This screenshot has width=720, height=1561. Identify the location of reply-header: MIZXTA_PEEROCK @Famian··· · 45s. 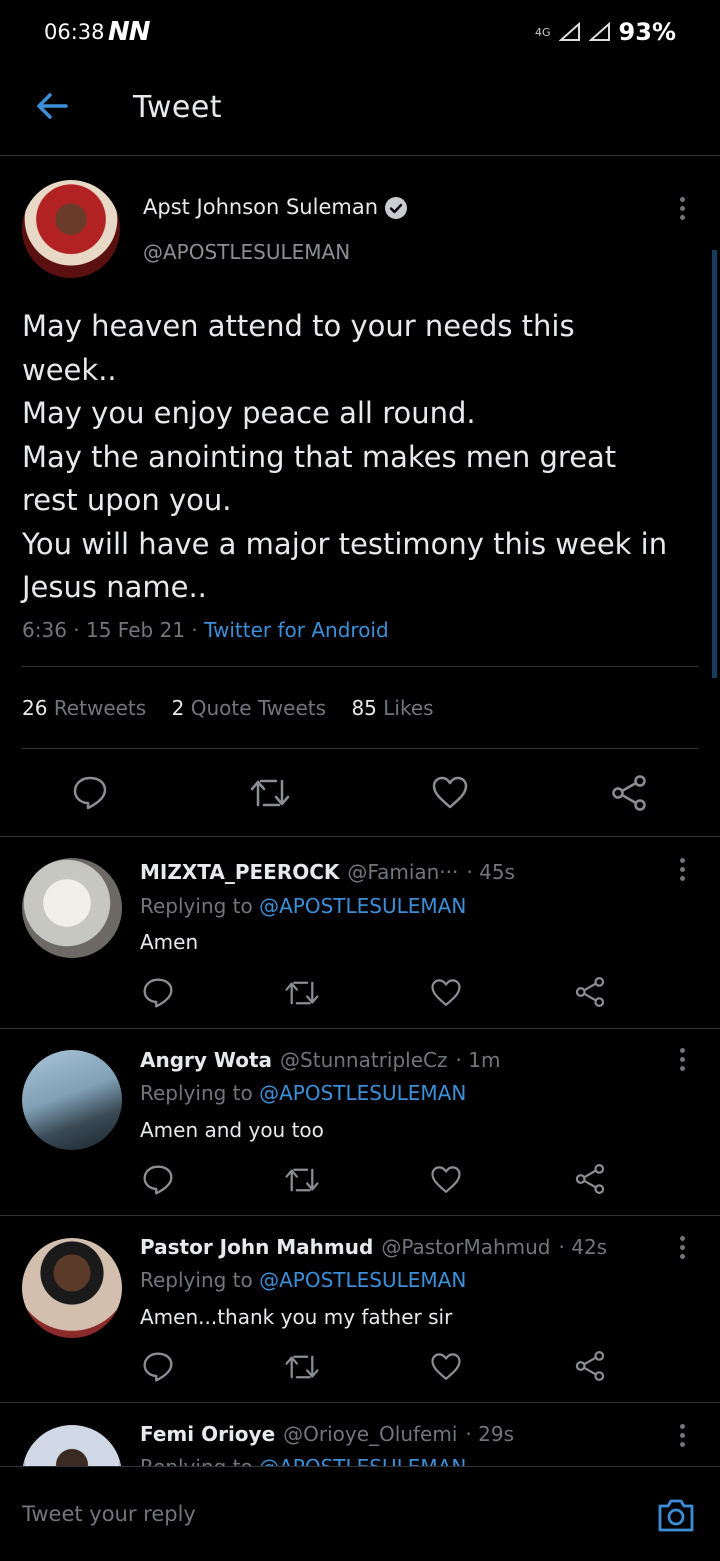
(327, 872).